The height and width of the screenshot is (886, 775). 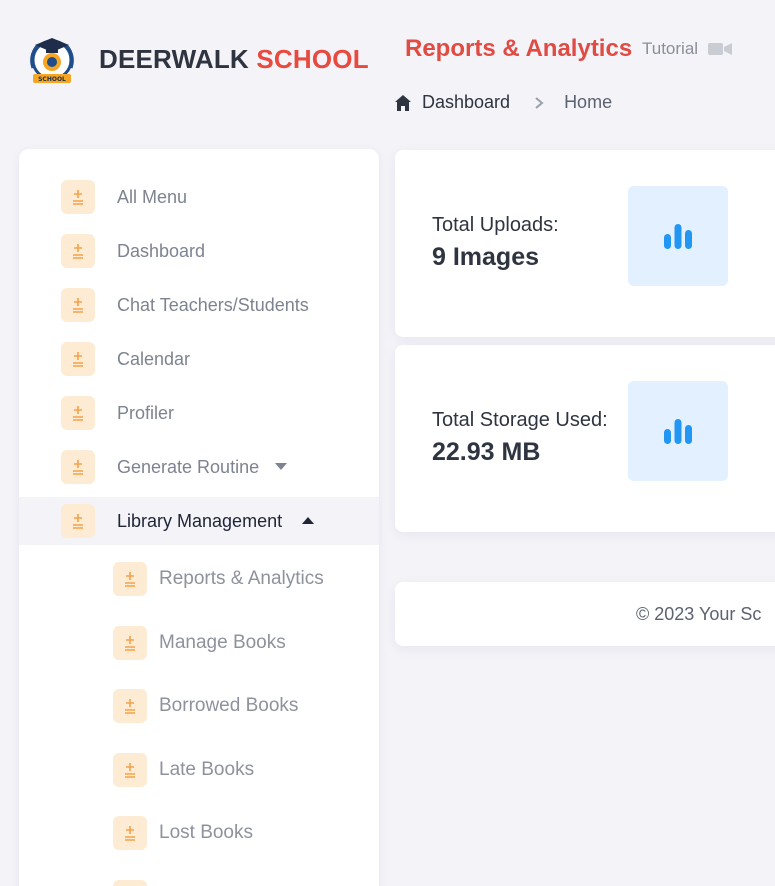 I want to click on video-camera-icon, so click(x=720, y=49).